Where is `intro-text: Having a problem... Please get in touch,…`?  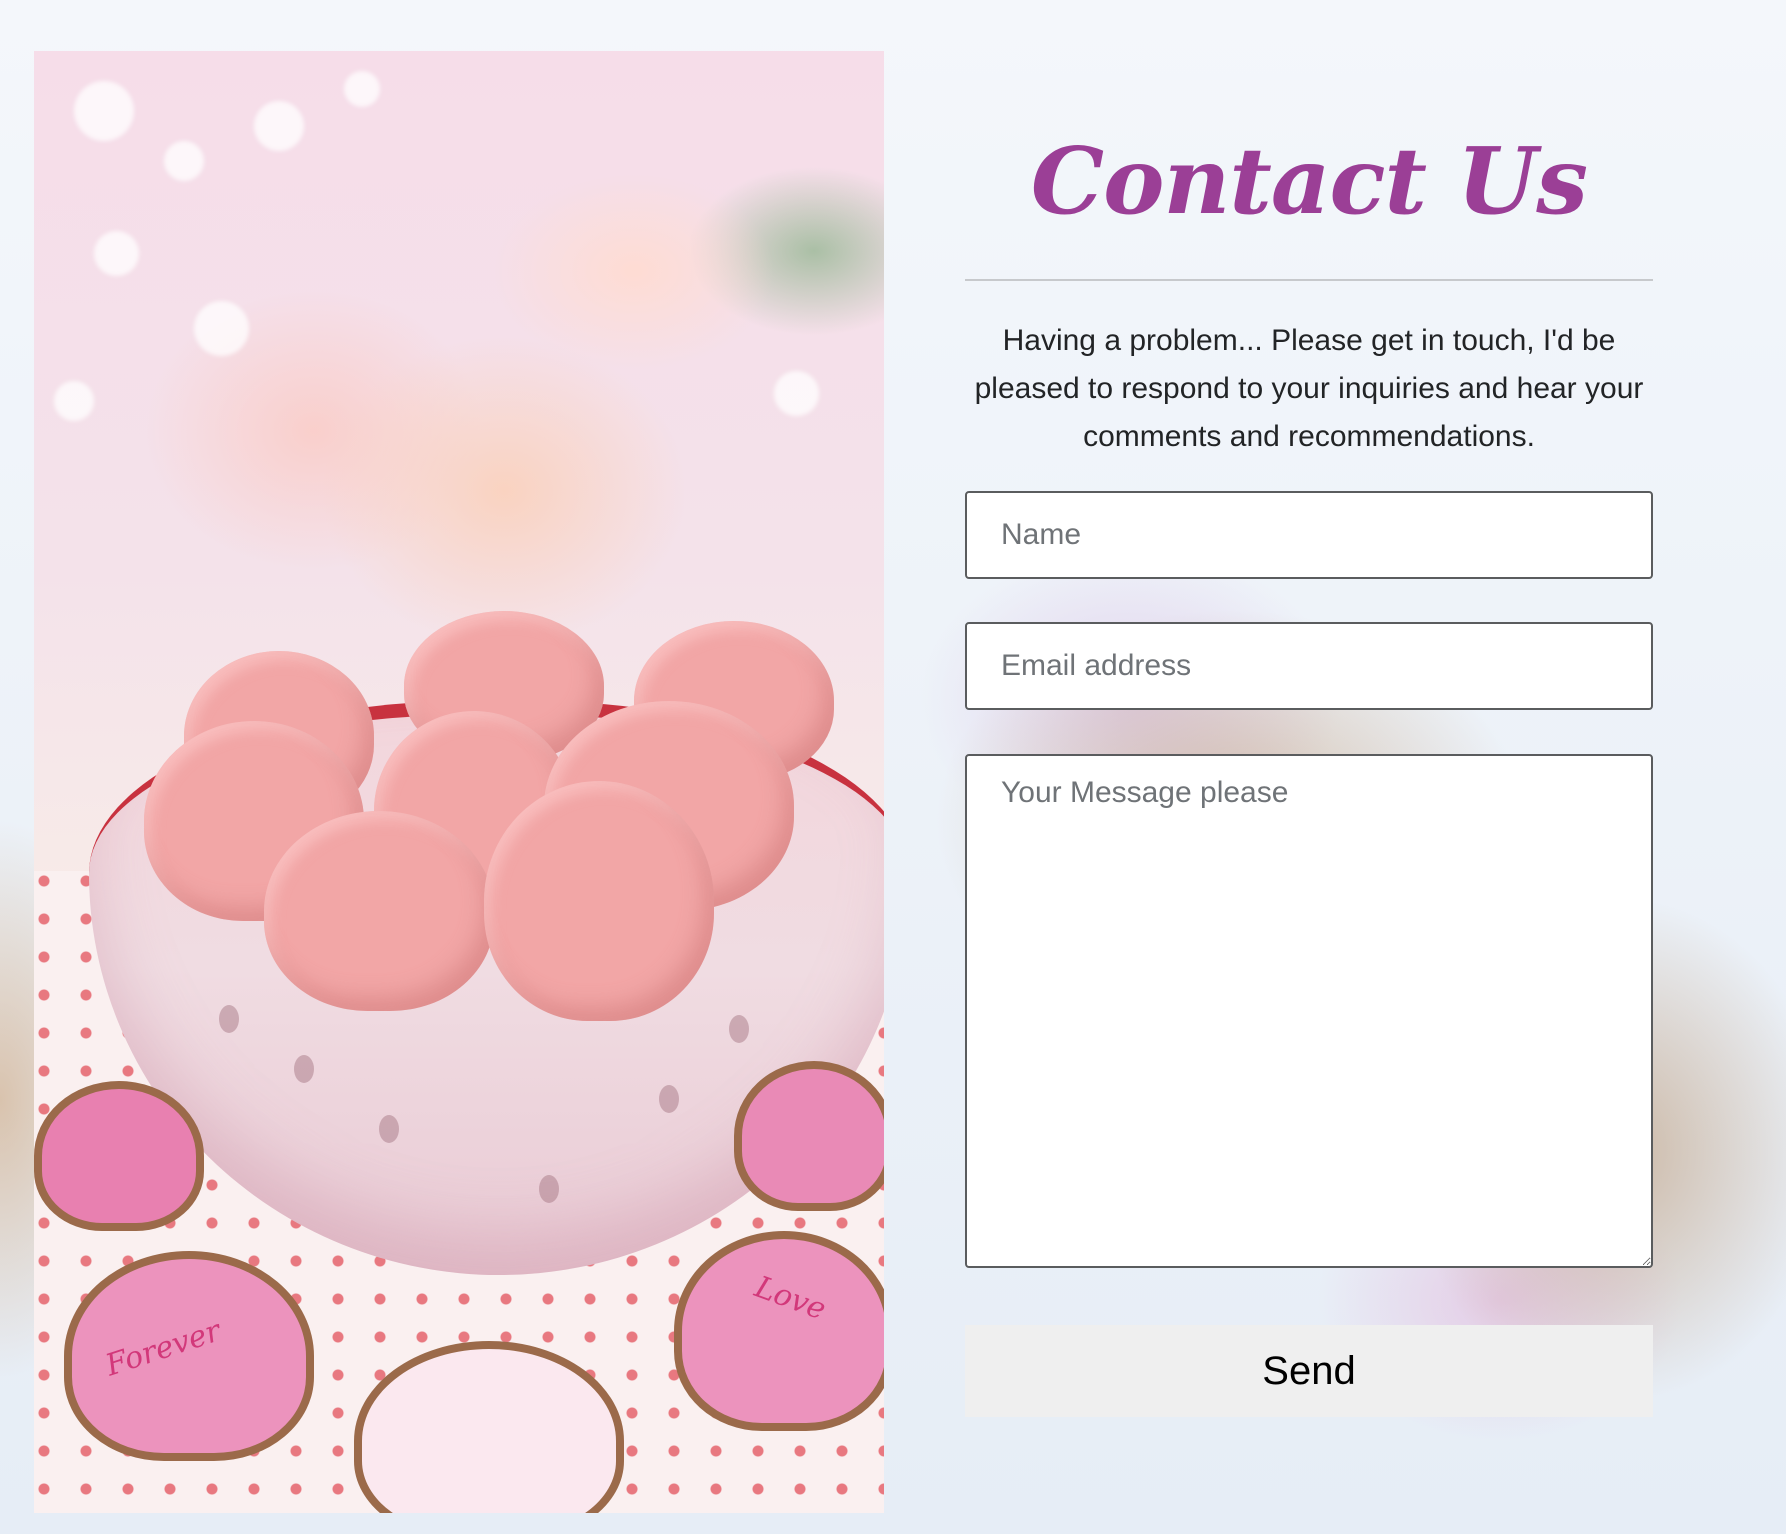
intro-text: Having a problem... Please get in touch,… is located at coordinates (1309, 388).